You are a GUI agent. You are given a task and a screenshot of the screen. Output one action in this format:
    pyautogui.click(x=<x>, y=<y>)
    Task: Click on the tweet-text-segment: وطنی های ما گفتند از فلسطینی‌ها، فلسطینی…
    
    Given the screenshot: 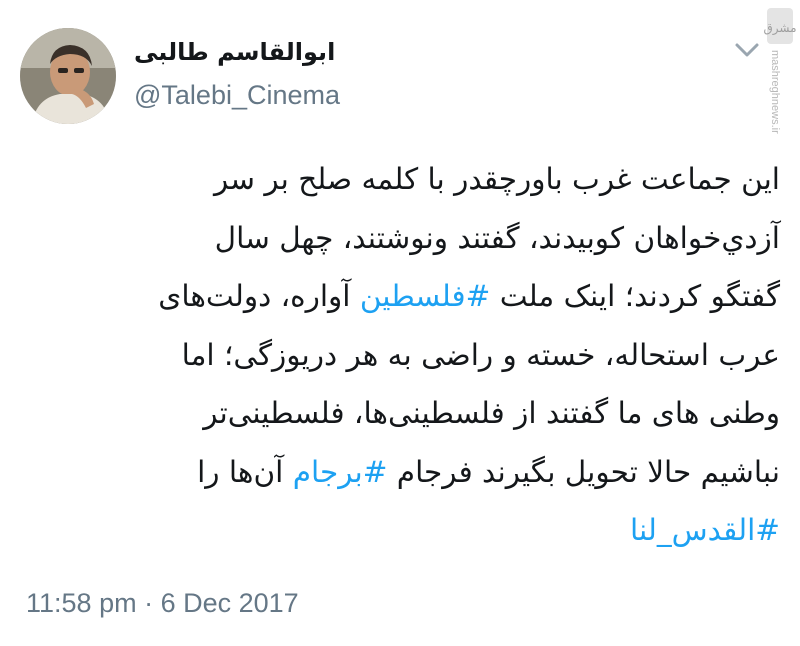 What is the action you would take?
    pyautogui.click(x=491, y=413)
    